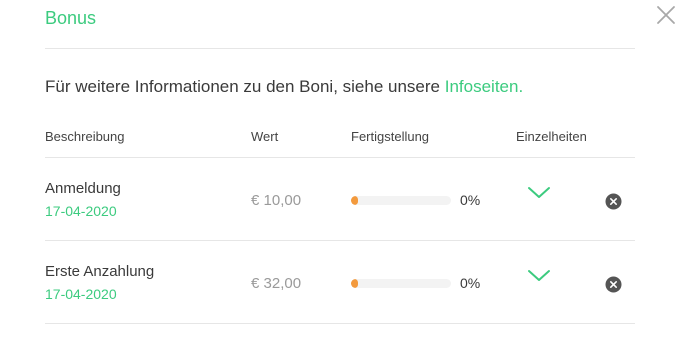  I want to click on title-divider, so click(340, 48).